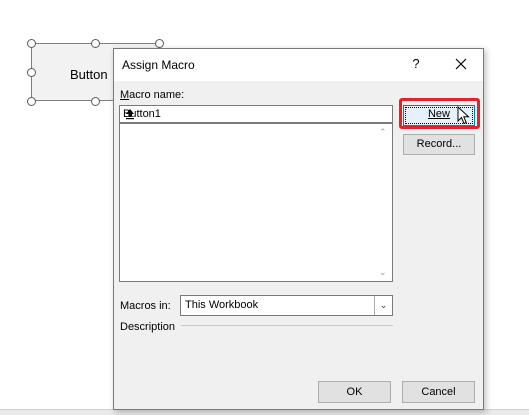  I want to click on resize-handle-top, so click(95, 43).